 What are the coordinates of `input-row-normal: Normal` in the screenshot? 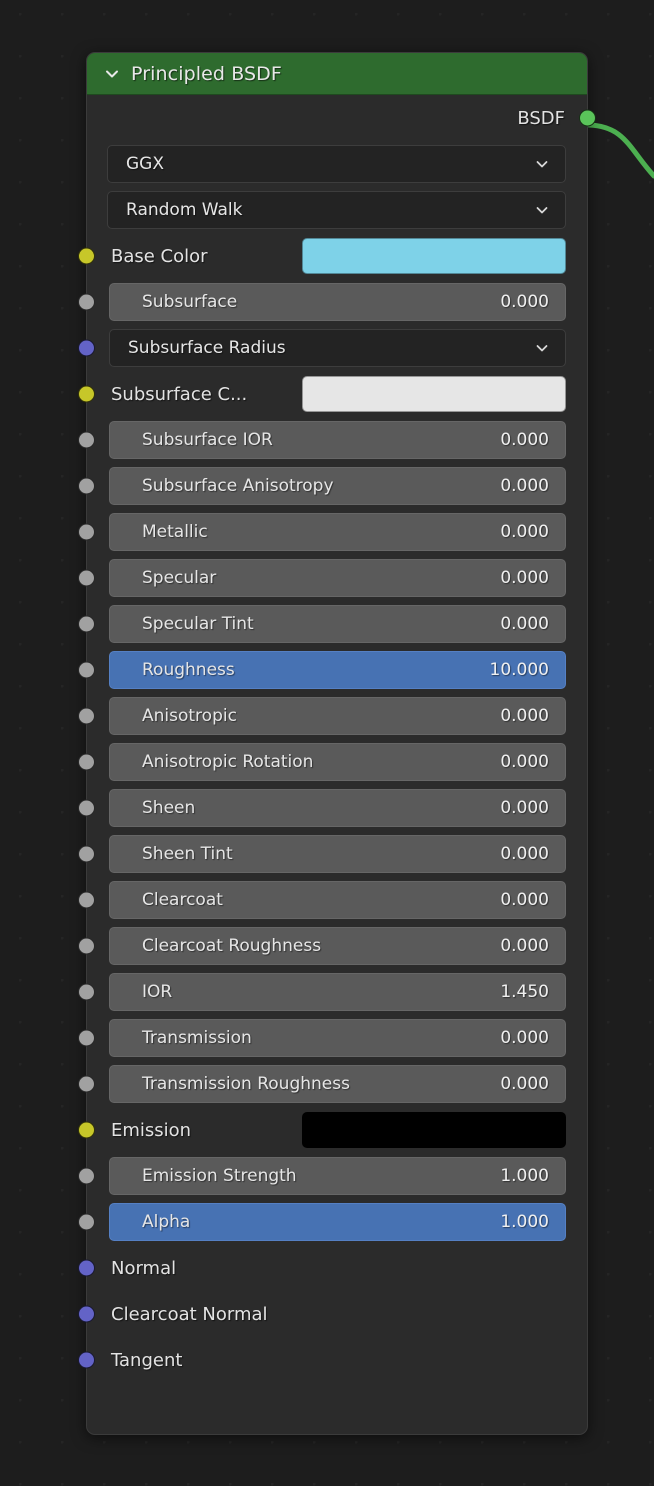 It's located at (332, 1268).